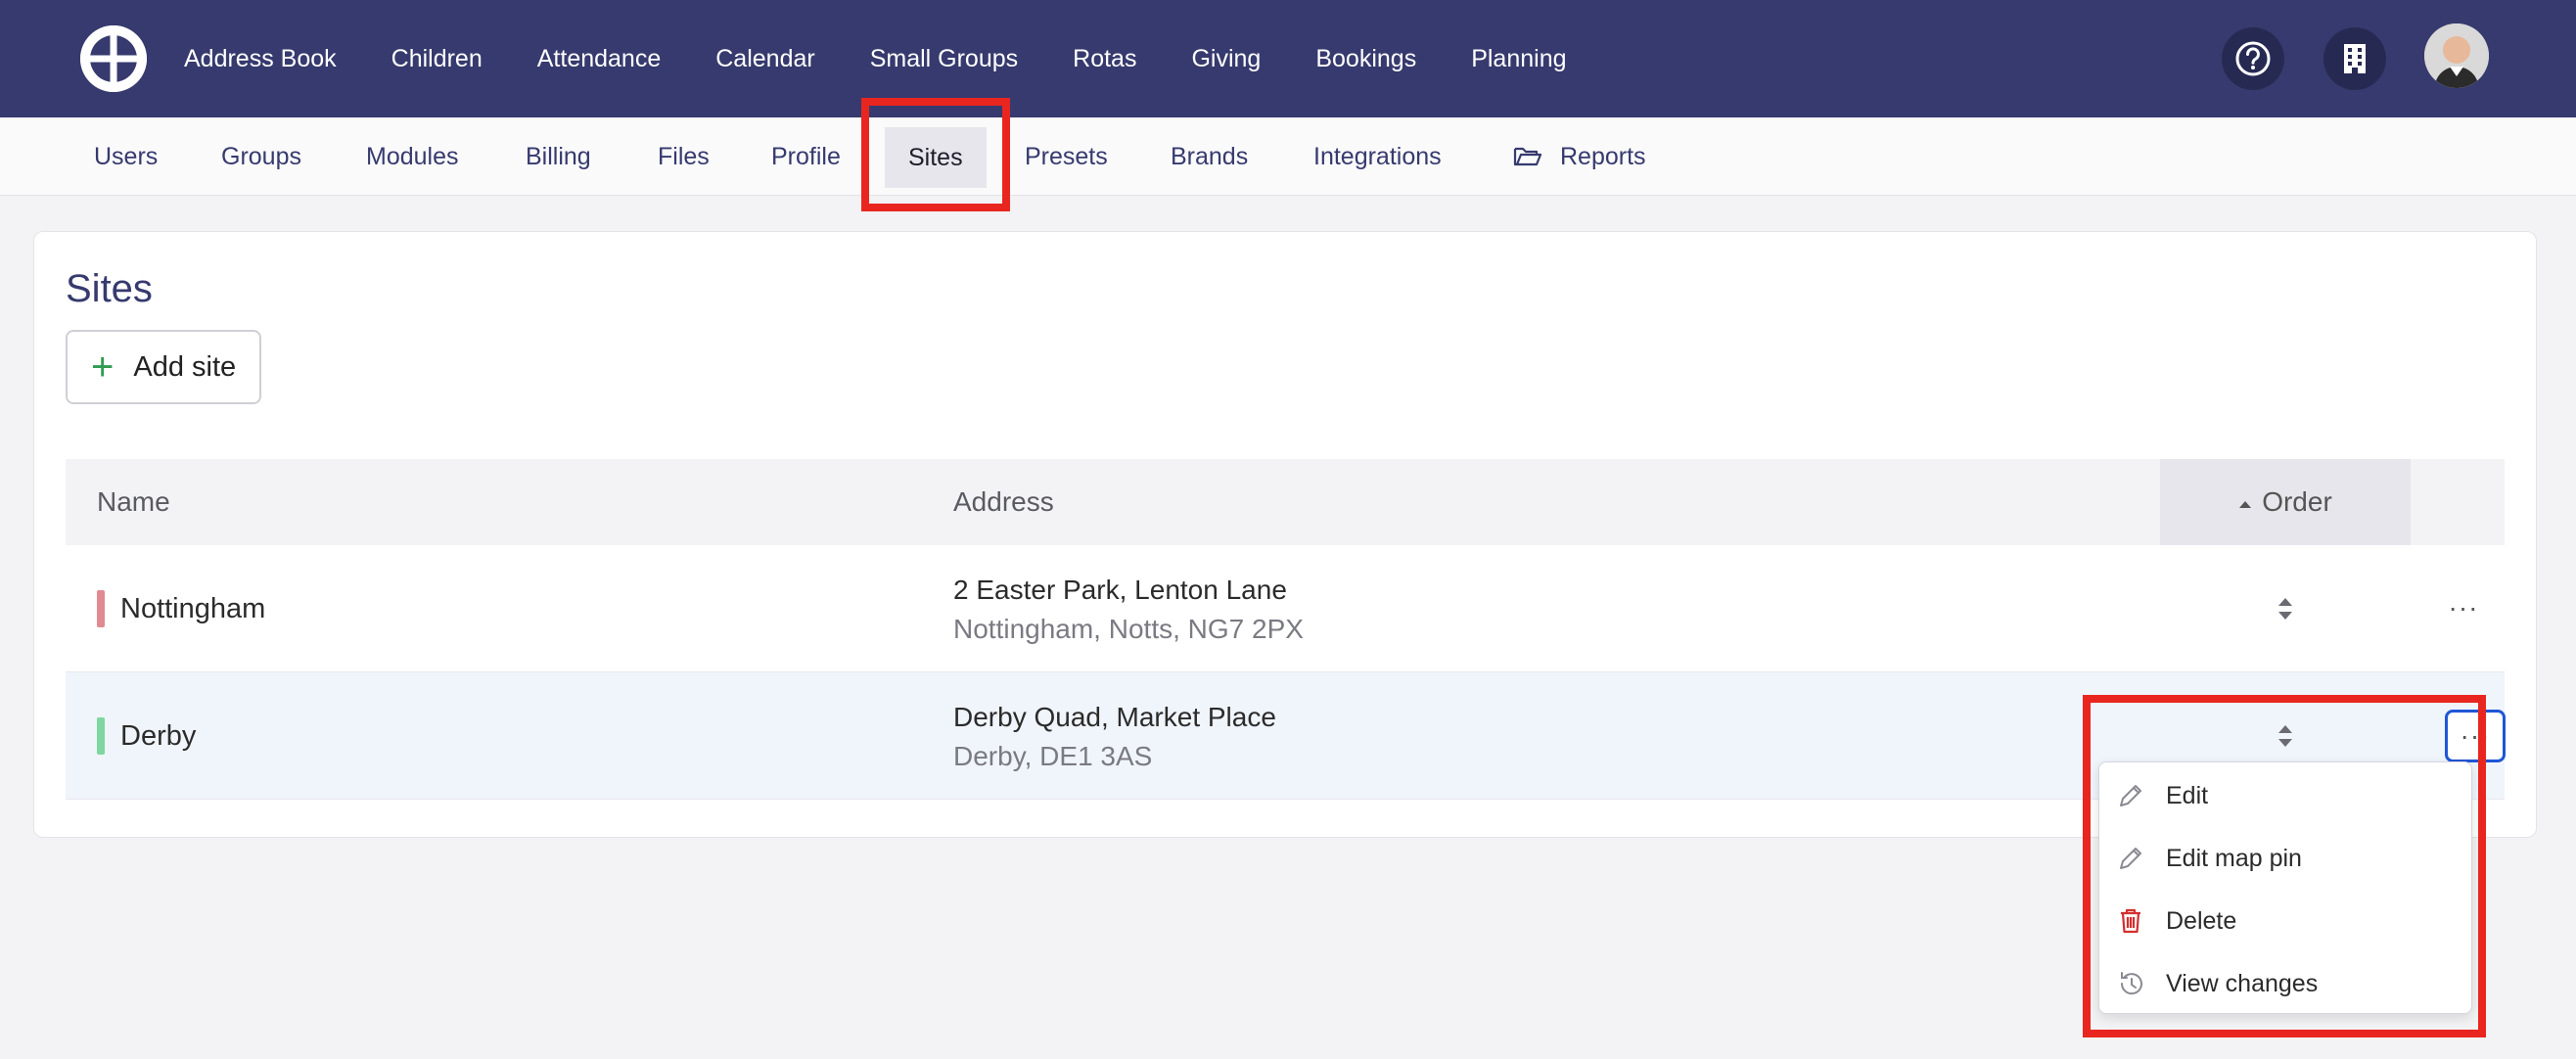 The height and width of the screenshot is (1059, 2576). I want to click on nav-giving: Giving, so click(1226, 59).